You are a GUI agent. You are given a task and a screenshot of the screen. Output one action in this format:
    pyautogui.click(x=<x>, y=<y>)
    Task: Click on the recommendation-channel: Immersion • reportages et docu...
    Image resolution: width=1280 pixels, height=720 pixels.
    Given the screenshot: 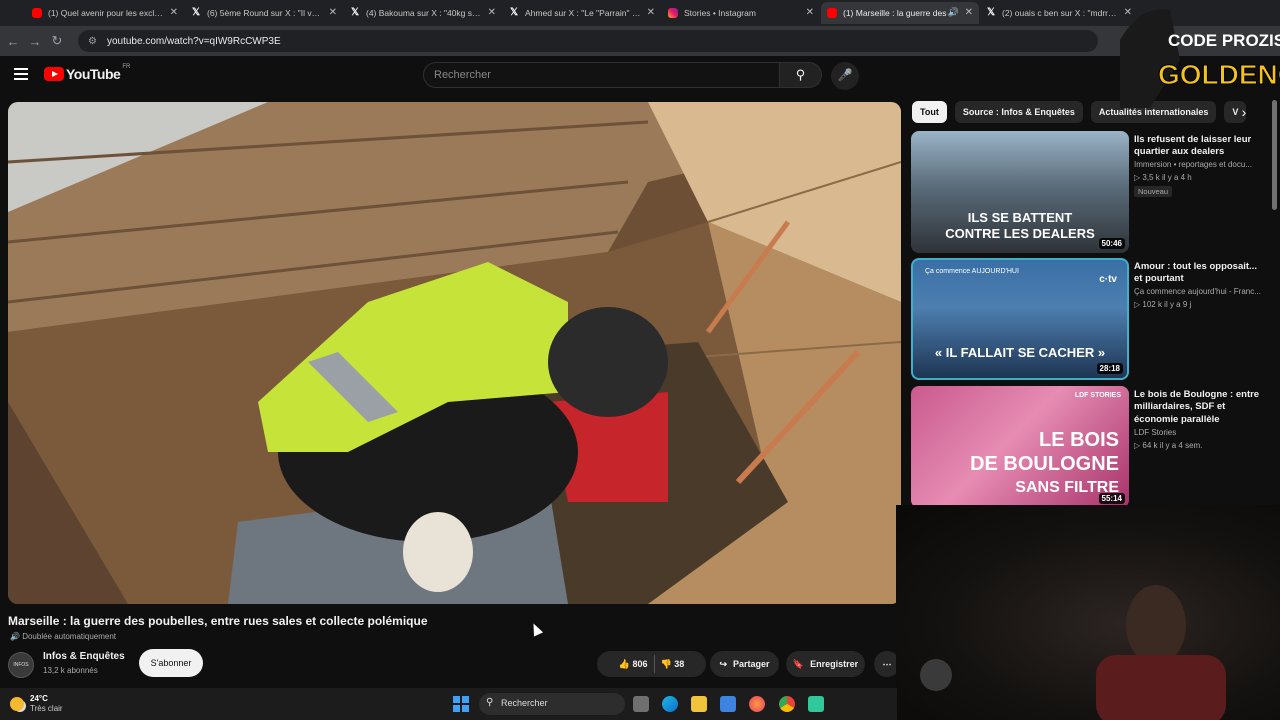 What is the action you would take?
    pyautogui.click(x=1201, y=164)
    